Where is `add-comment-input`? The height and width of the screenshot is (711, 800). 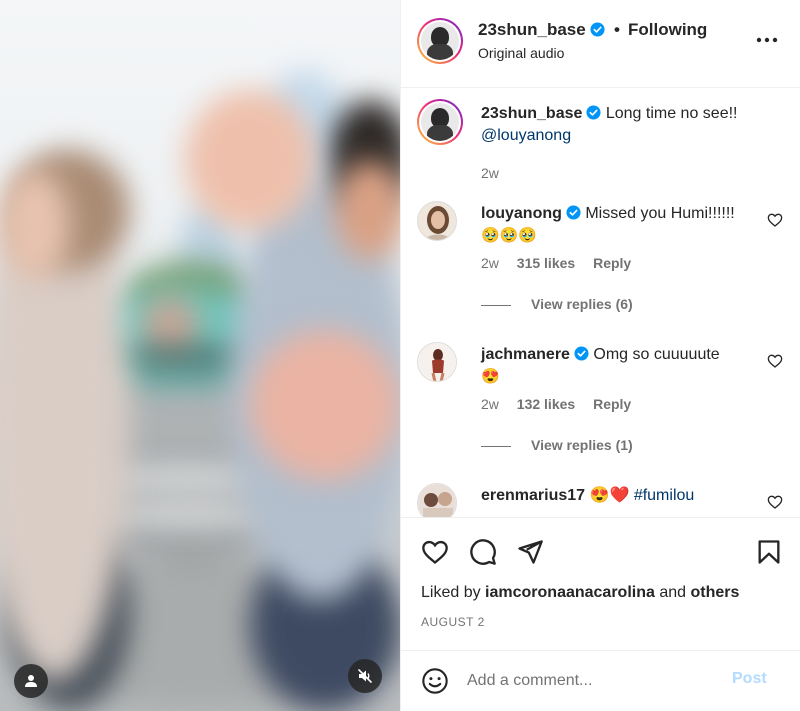 add-comment-input is located at coordinates (592, 681).